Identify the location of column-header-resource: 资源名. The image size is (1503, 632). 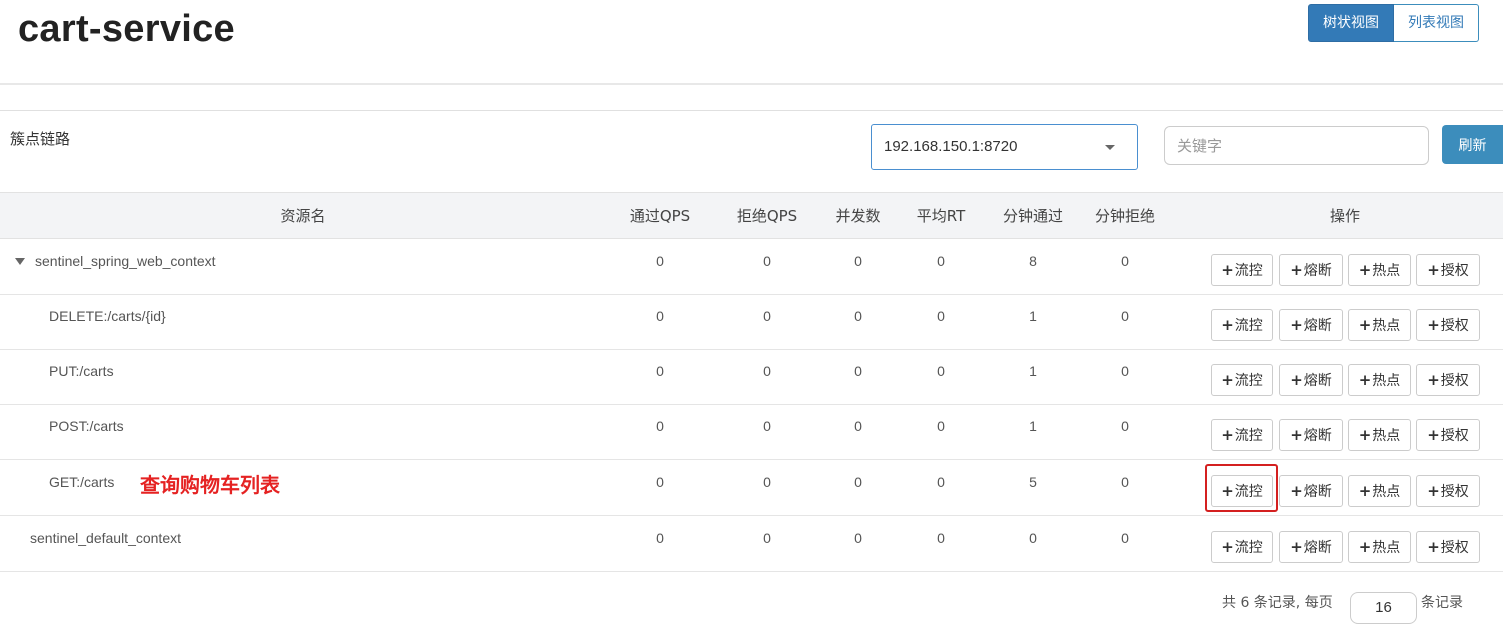
(303, 216).